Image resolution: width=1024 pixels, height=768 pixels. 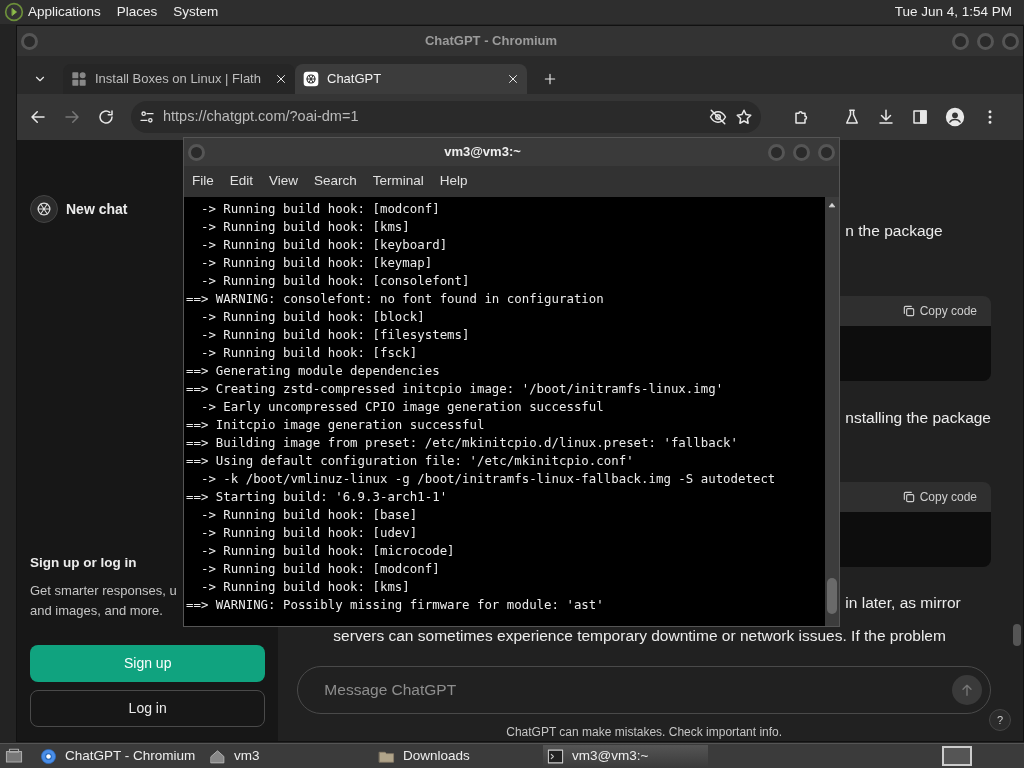 What do you see at coordinates (491, 41) in the screenshot?
I see `window-title: ChatGPT - Chromium` at bounding box center [491, 41].